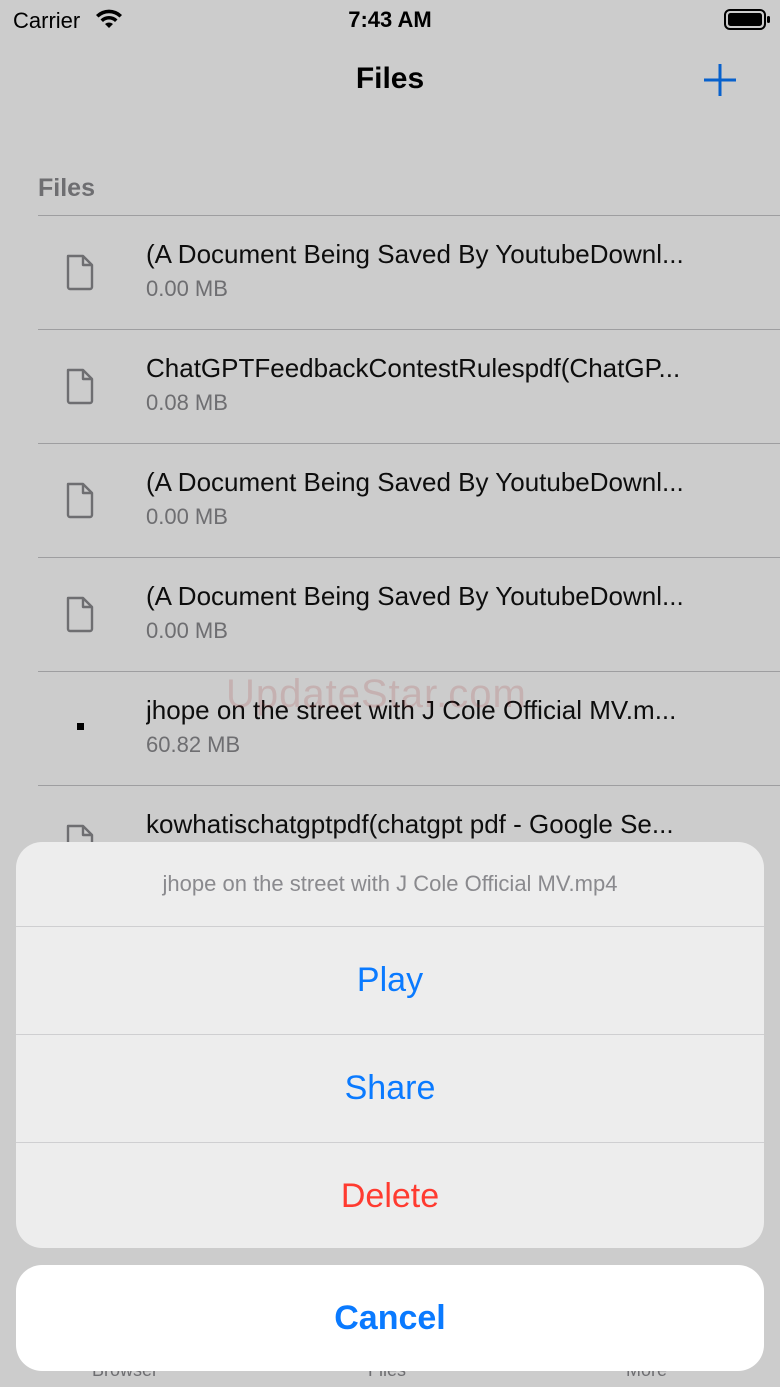  Describe the element at coordinates (390, 1088) in the screenshot. I see `share-button: Share` at that location.